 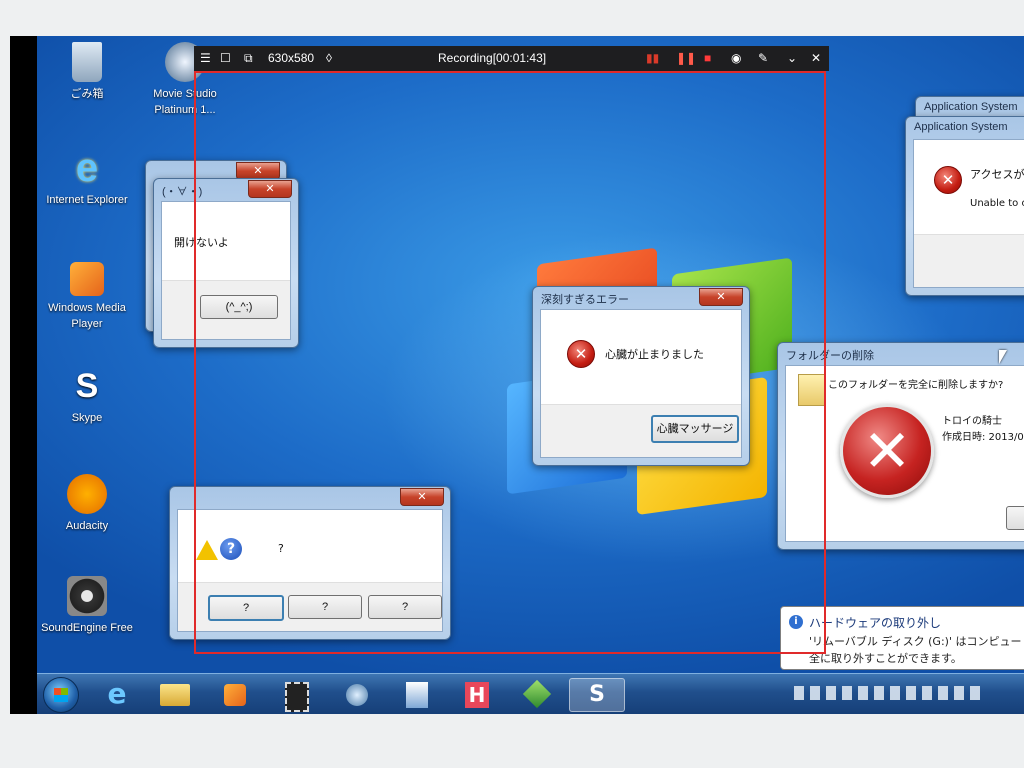 What do you see at coordinates (87, 94) in the screenshot?
I see `desktop-icon-label: ごみ箱` at bounding box center [87, 94].